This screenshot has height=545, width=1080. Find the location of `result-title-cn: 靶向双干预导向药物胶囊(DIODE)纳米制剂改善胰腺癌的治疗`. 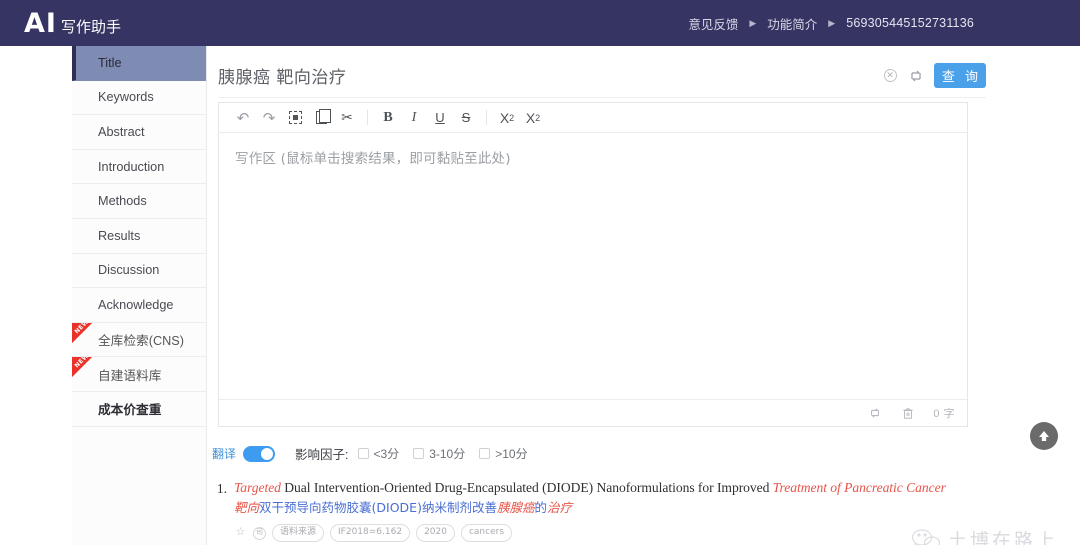

result-title-cn: 靶向双干预导向药物胶囊(DIODE)纳米制剂改善胰腺癌的治疗 is located at coordinates (618, 508).